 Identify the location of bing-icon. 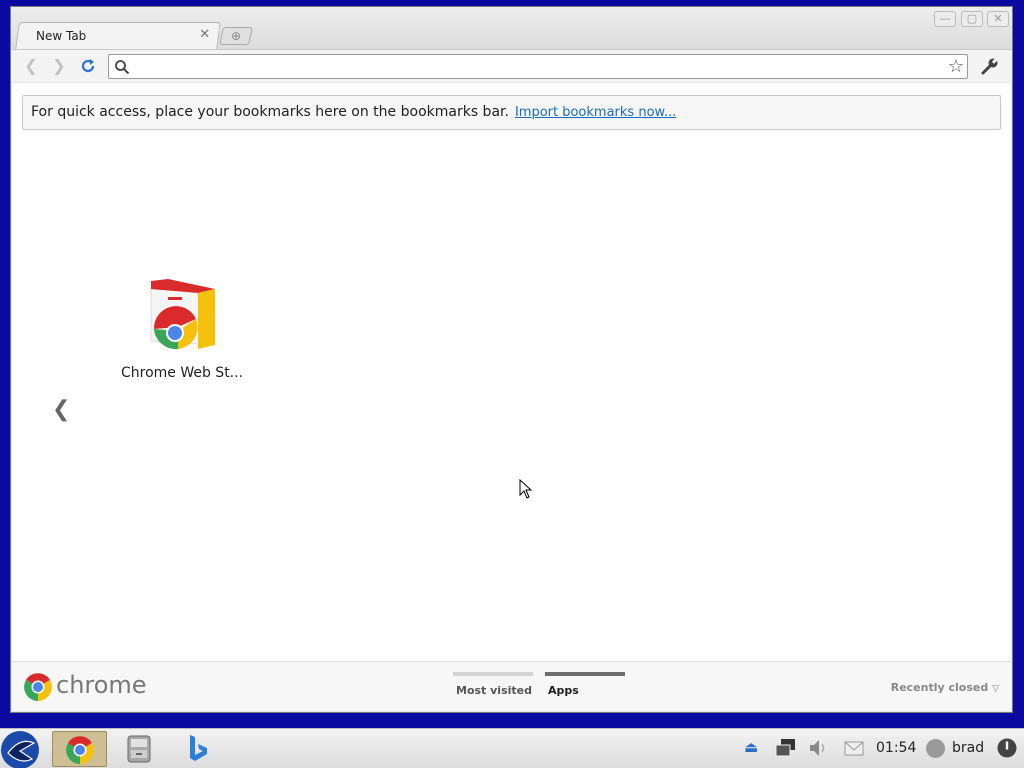
(198, 748).